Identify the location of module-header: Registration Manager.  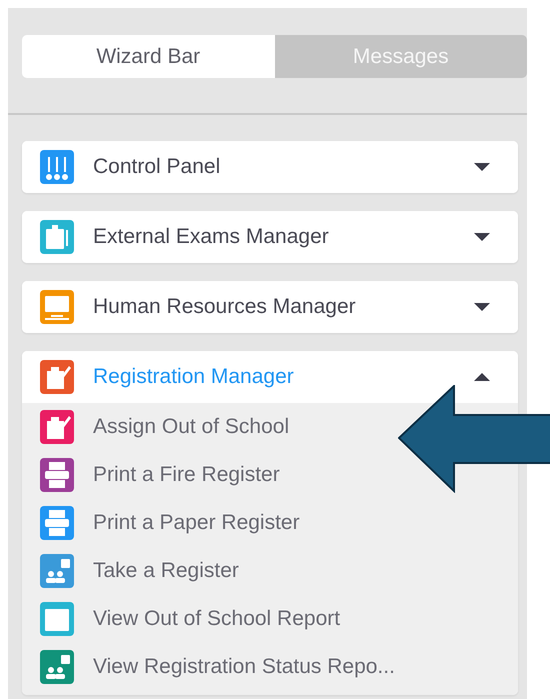
(270, 377).